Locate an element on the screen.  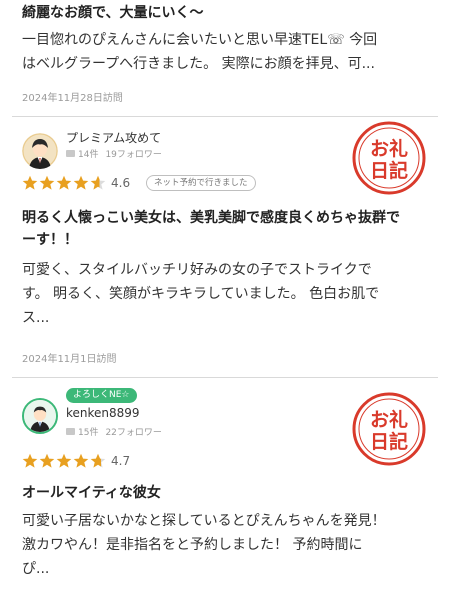
username: プレミアム攻めて is located at coordinates (113, 137).